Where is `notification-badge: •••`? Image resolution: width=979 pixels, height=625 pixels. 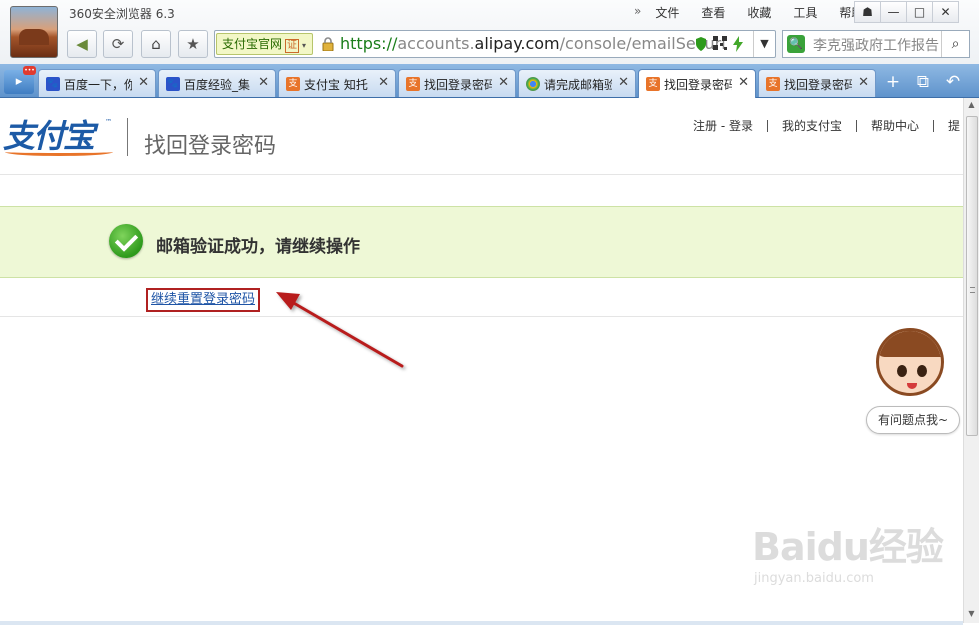 notification-badge: ••• is located at coordinates (29, 70).